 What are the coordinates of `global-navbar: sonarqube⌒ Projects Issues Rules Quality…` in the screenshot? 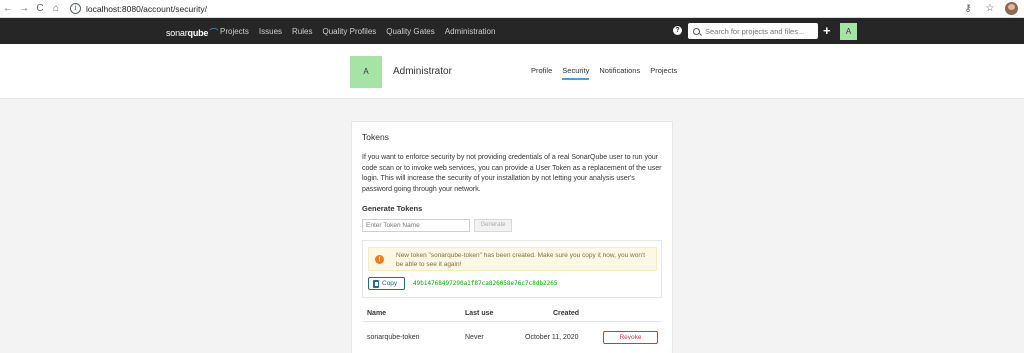 It's located at (512, 31).